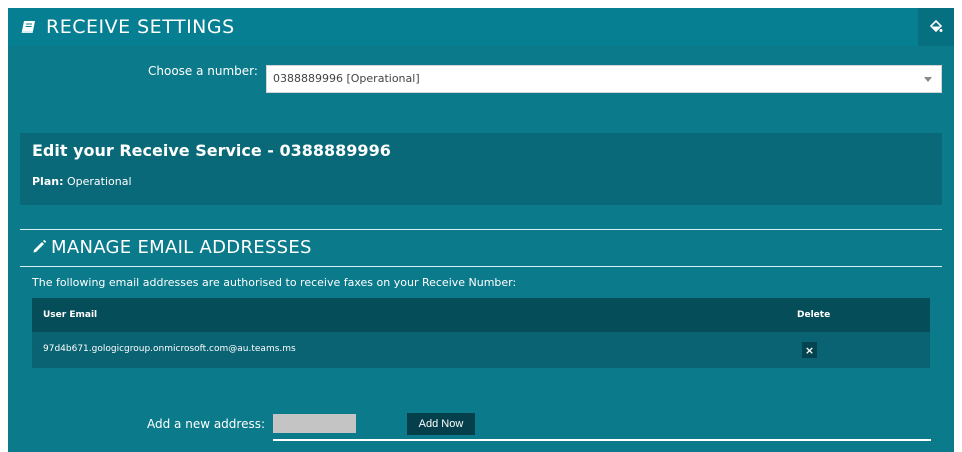 This screenshot has height=452, width=962. I want to click on add-address-label: Add a new address:, so click(206, 424).